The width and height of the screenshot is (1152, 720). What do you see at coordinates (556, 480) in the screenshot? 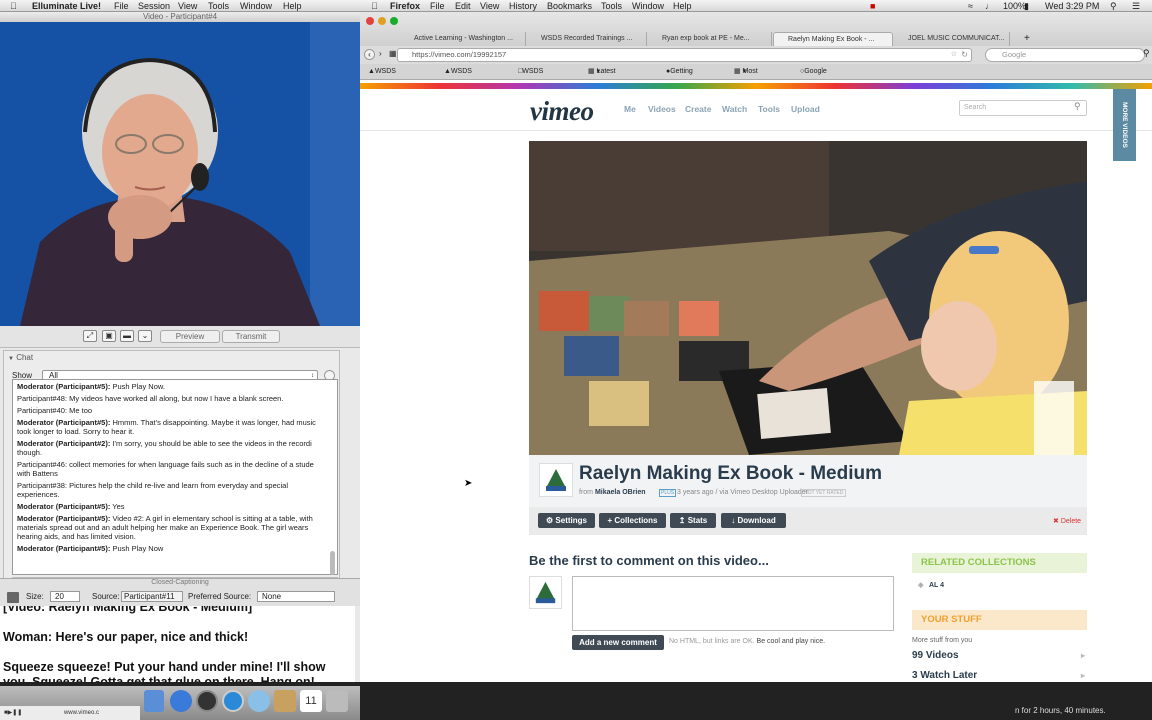
I see `author-avatar` at bounding box center [556, 480].